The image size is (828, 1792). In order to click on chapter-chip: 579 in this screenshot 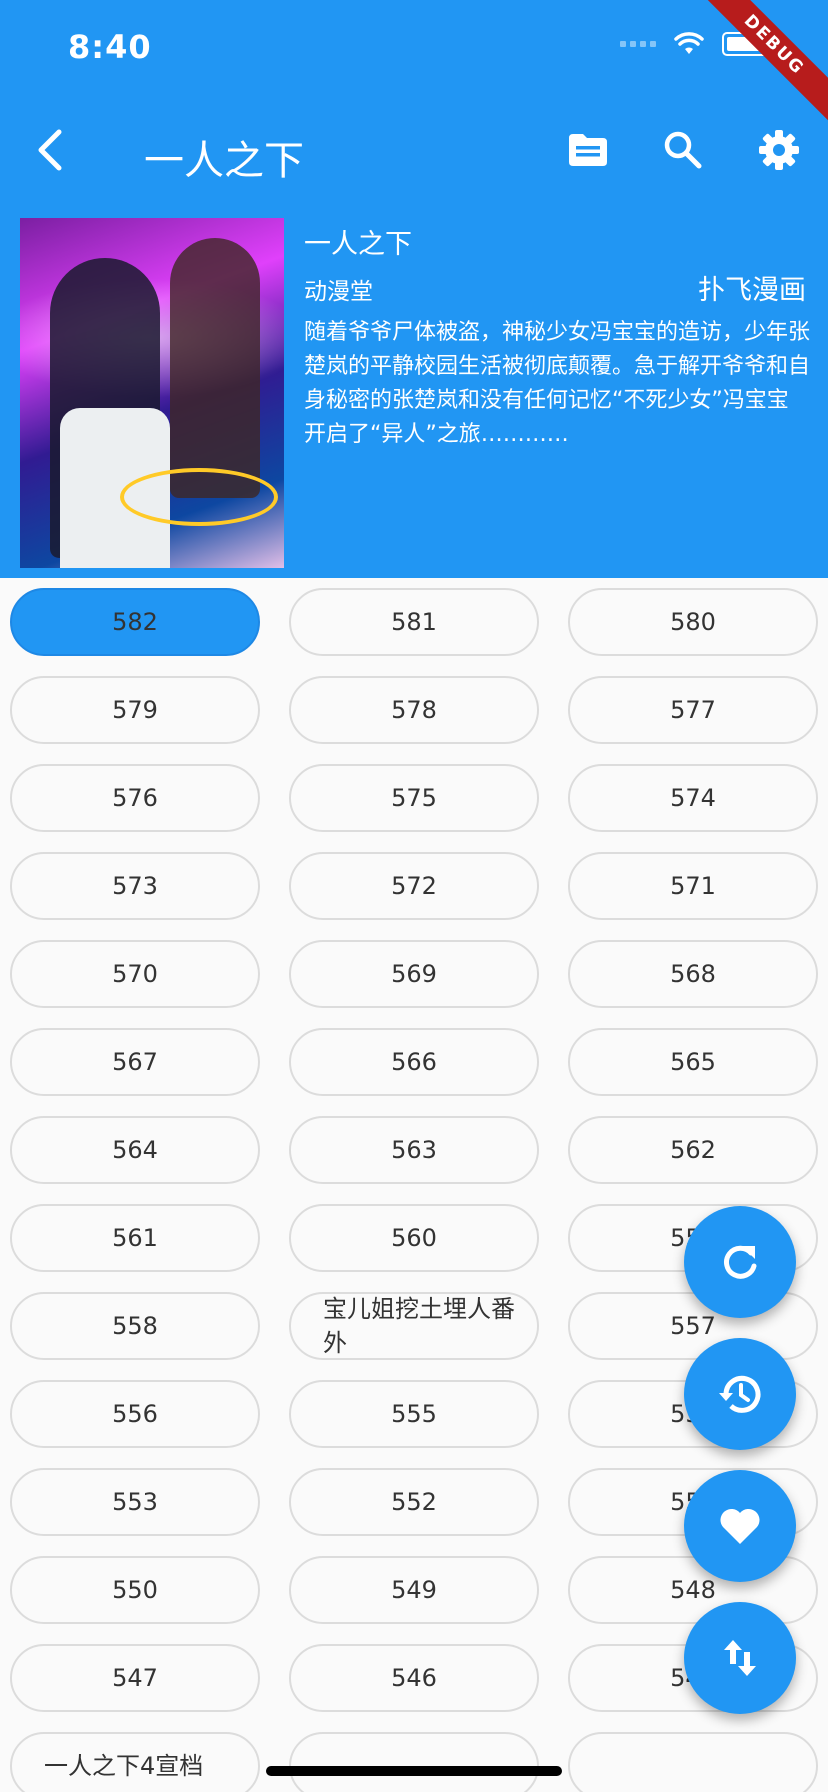, I will do `click(135, 710)`.